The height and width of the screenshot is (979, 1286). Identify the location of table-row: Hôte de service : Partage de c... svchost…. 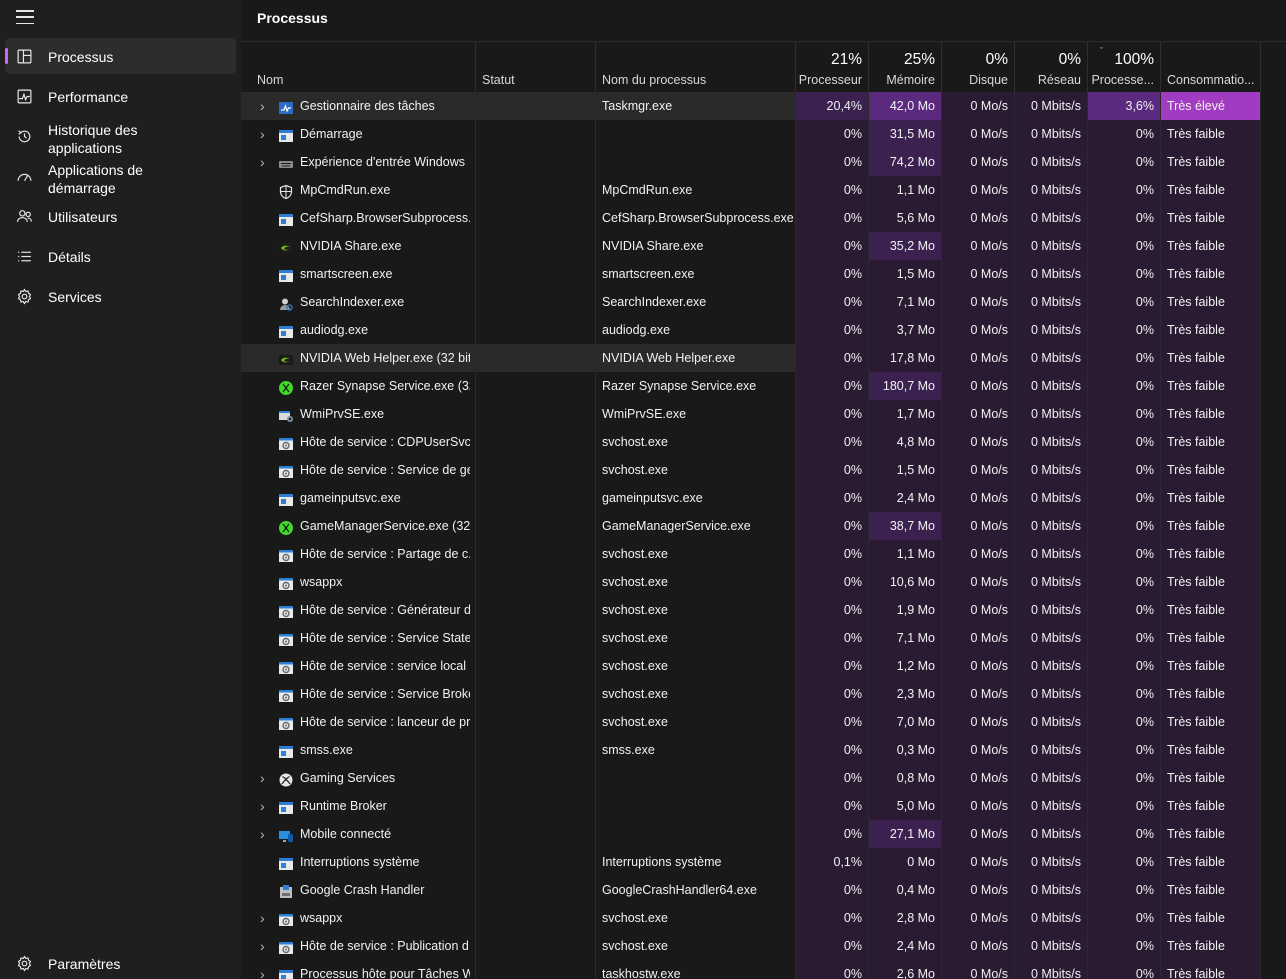
(763, 554).